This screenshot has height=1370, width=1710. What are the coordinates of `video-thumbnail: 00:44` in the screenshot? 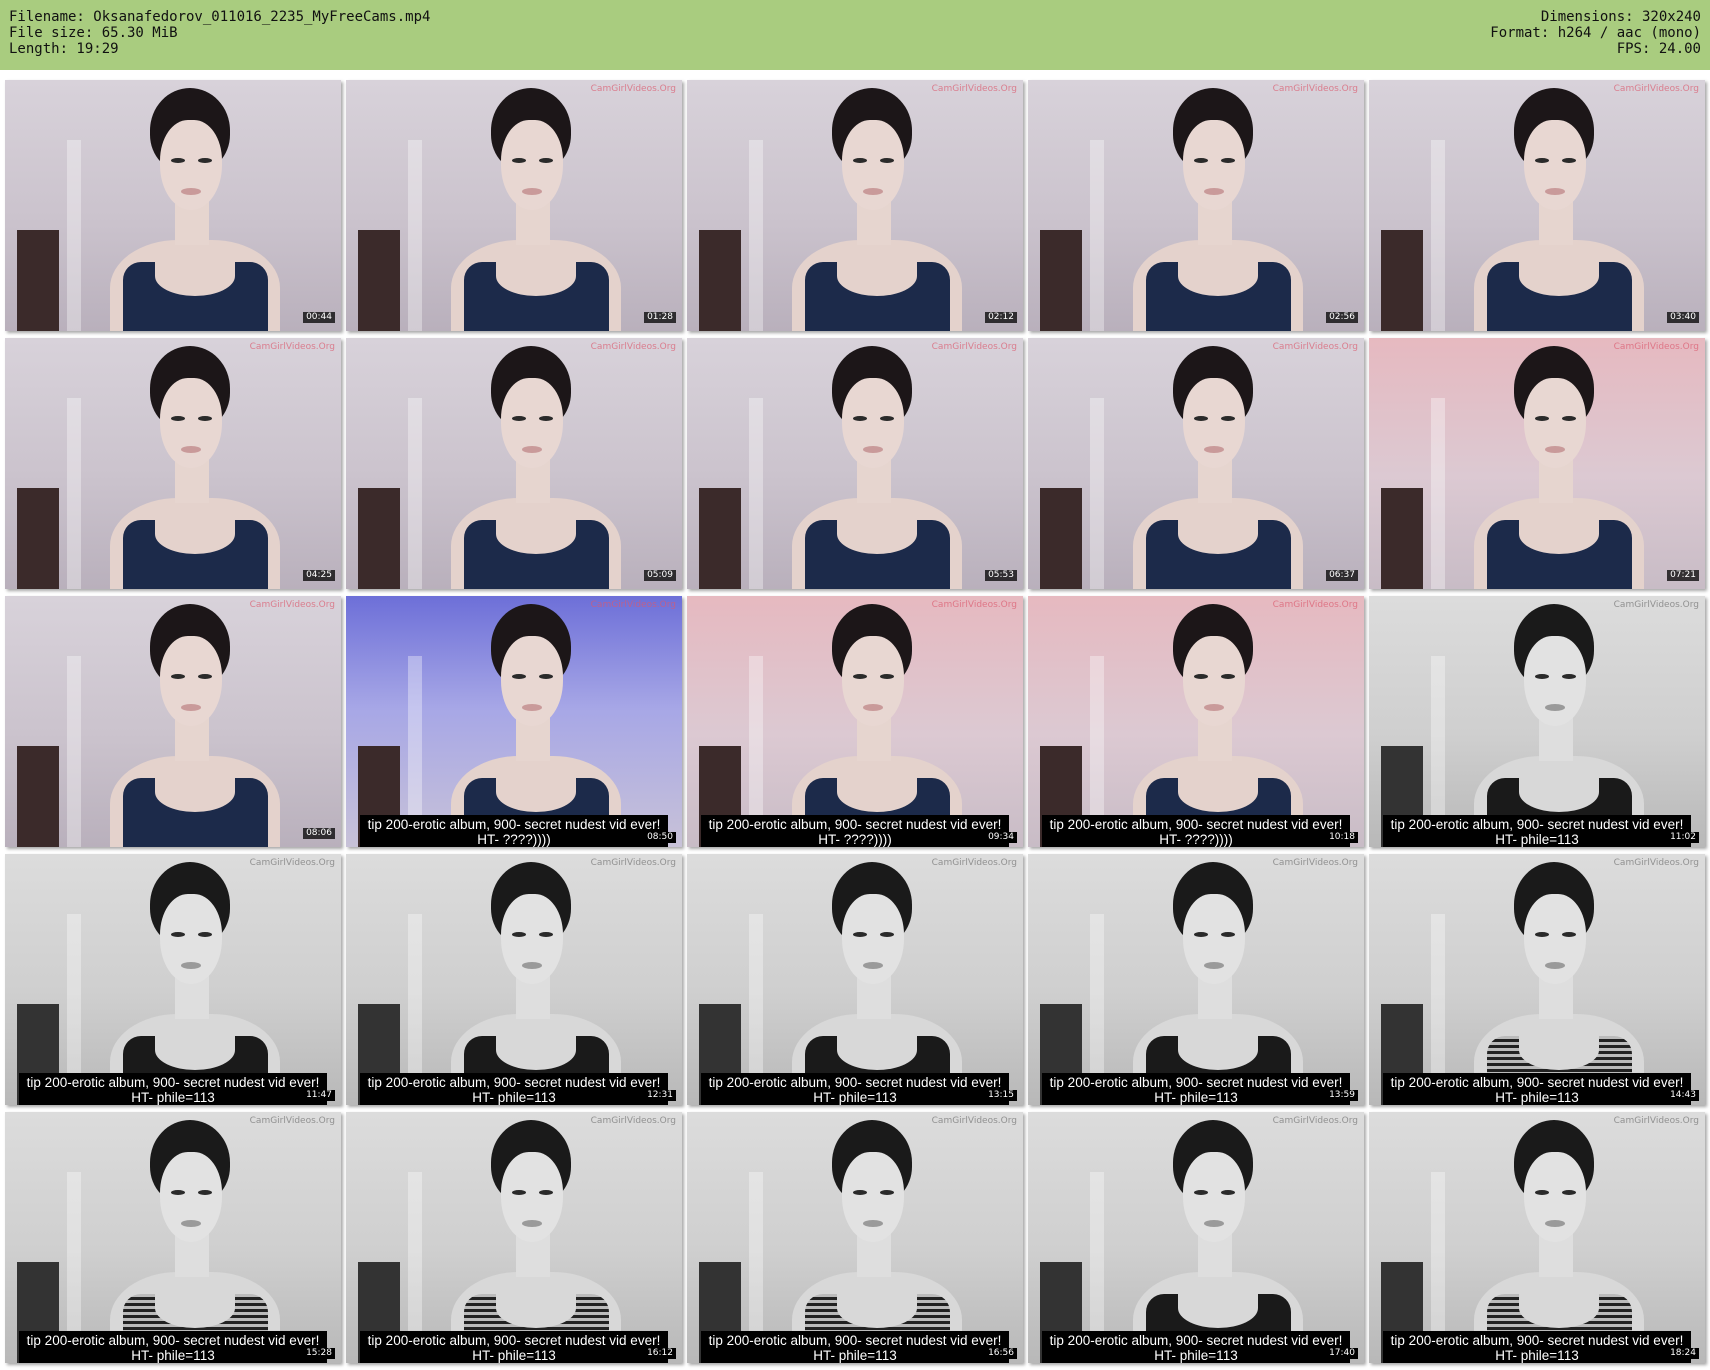 It's located at (173, 205).